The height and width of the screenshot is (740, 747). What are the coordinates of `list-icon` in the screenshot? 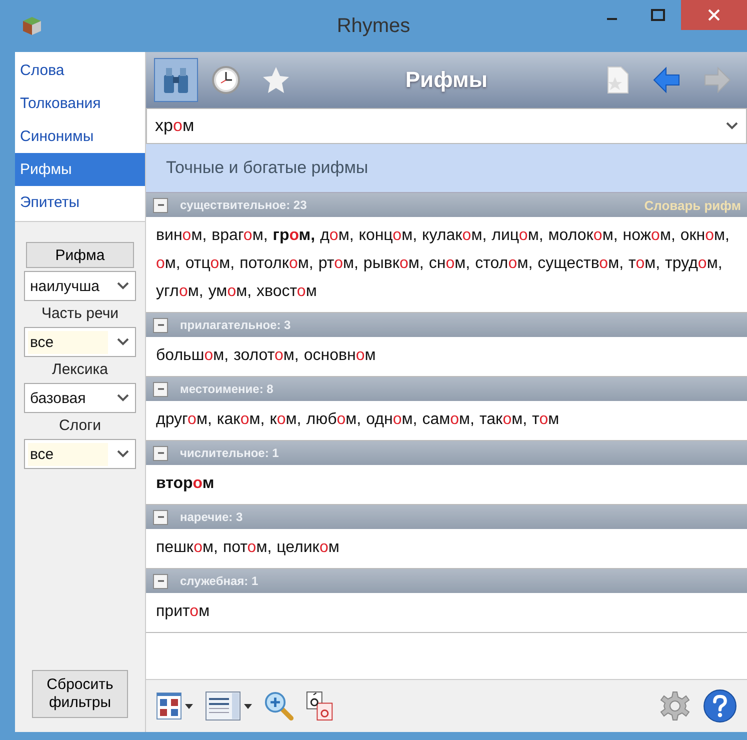 It's located at (223, 706).